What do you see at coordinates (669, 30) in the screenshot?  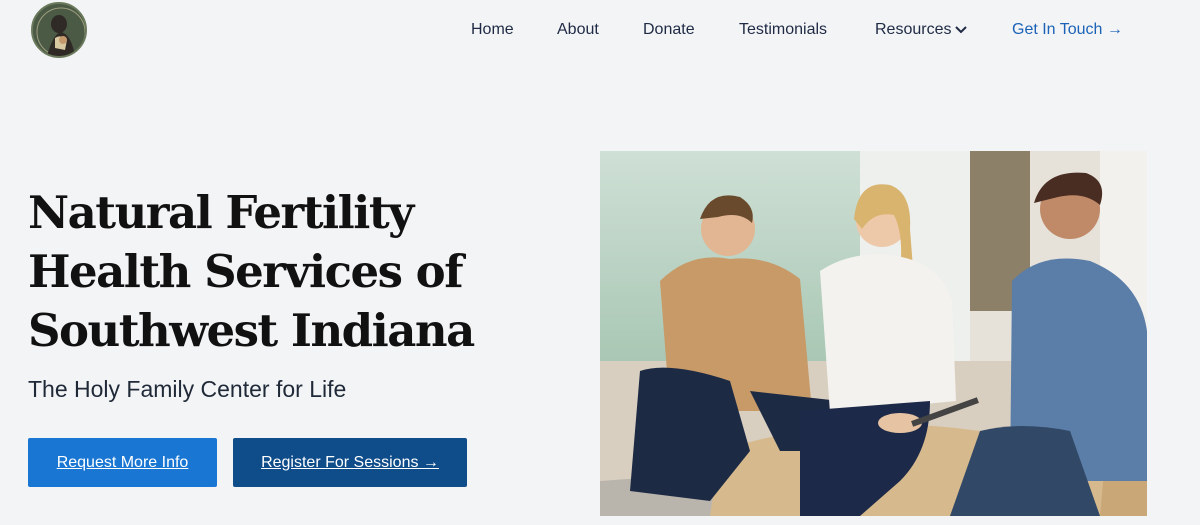 I see `nav-donate: Donate` at bounding box center [669, 30].